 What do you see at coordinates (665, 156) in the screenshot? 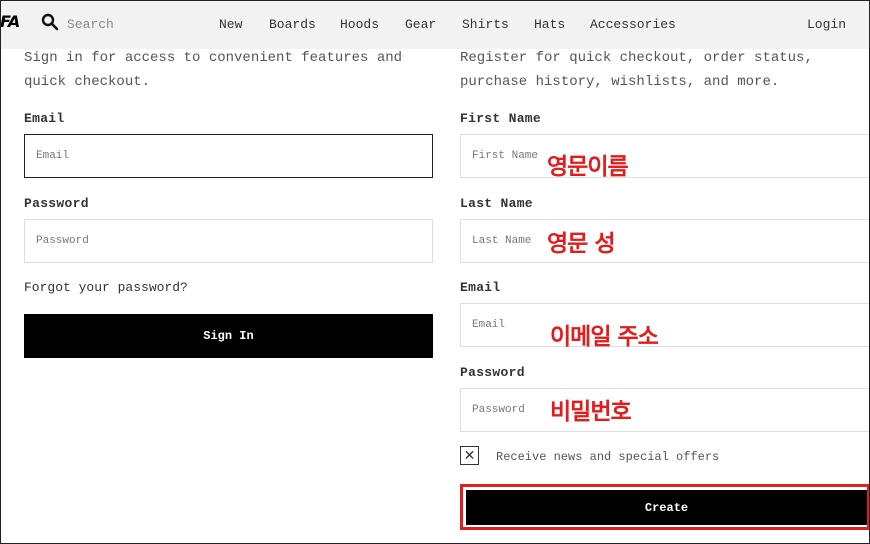
I see `first-name-field` at bounding box center [665, 156].